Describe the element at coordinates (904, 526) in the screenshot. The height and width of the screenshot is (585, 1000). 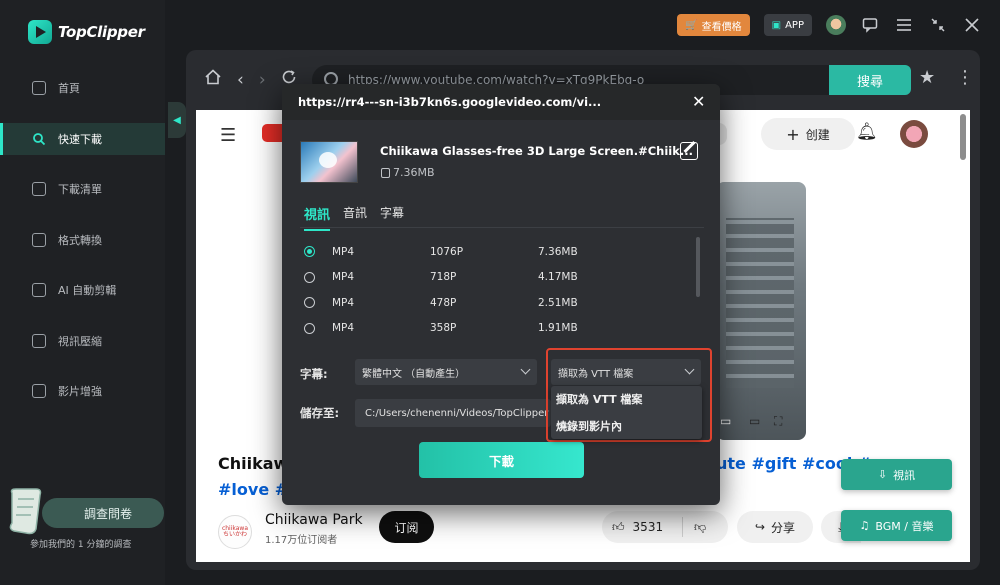
I see `extract-bgm-label: BGM / 音樂` at that location.